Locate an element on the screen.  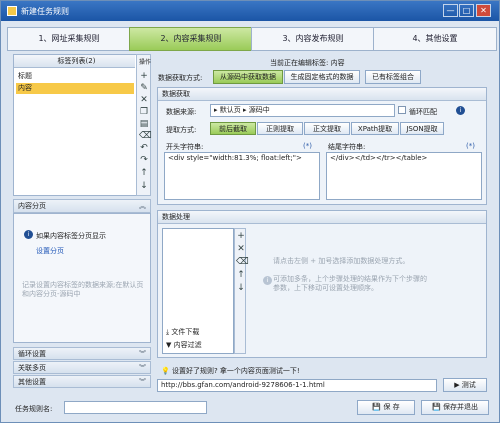
file-download-label: 文件下载 is located at coordinates (185, 332).